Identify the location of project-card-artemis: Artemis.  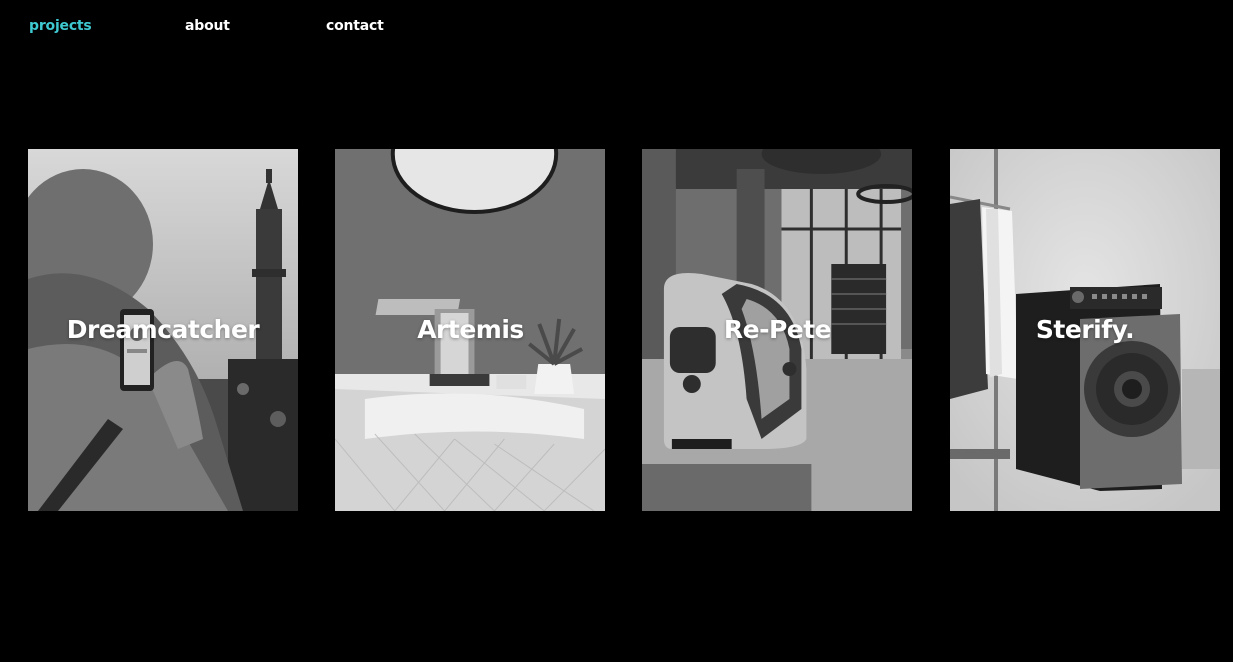
(470, 330).